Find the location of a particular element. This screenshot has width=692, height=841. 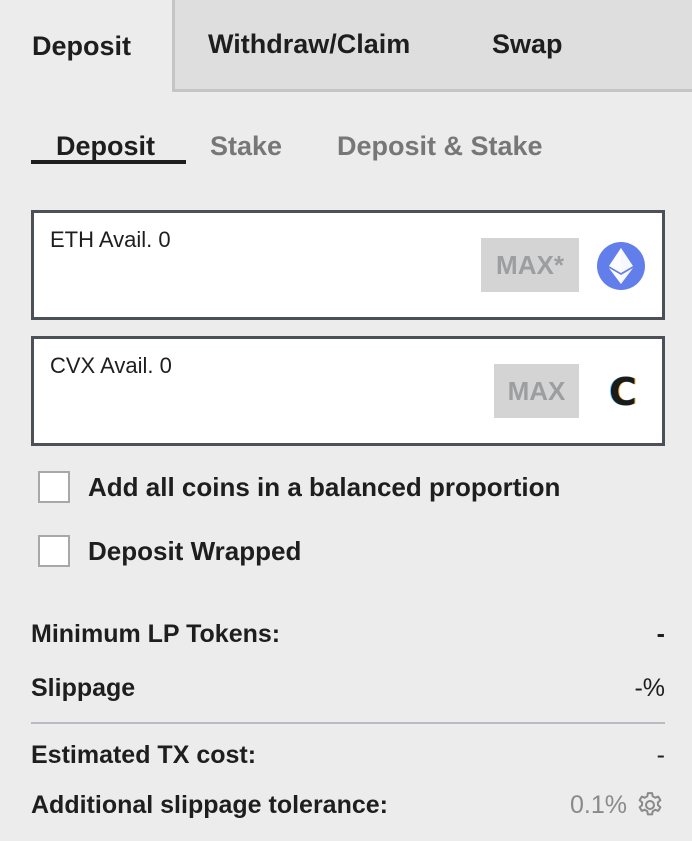

cvx-max-label: MAX is located at coordinates (536, 390).